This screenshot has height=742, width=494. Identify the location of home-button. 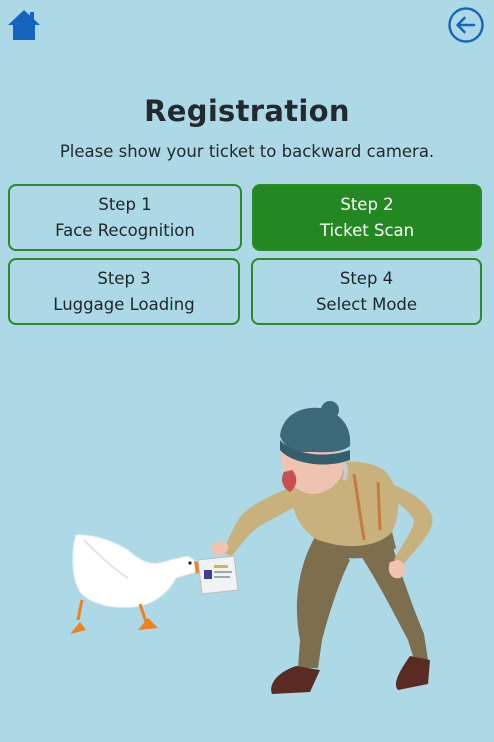
(24, 25).